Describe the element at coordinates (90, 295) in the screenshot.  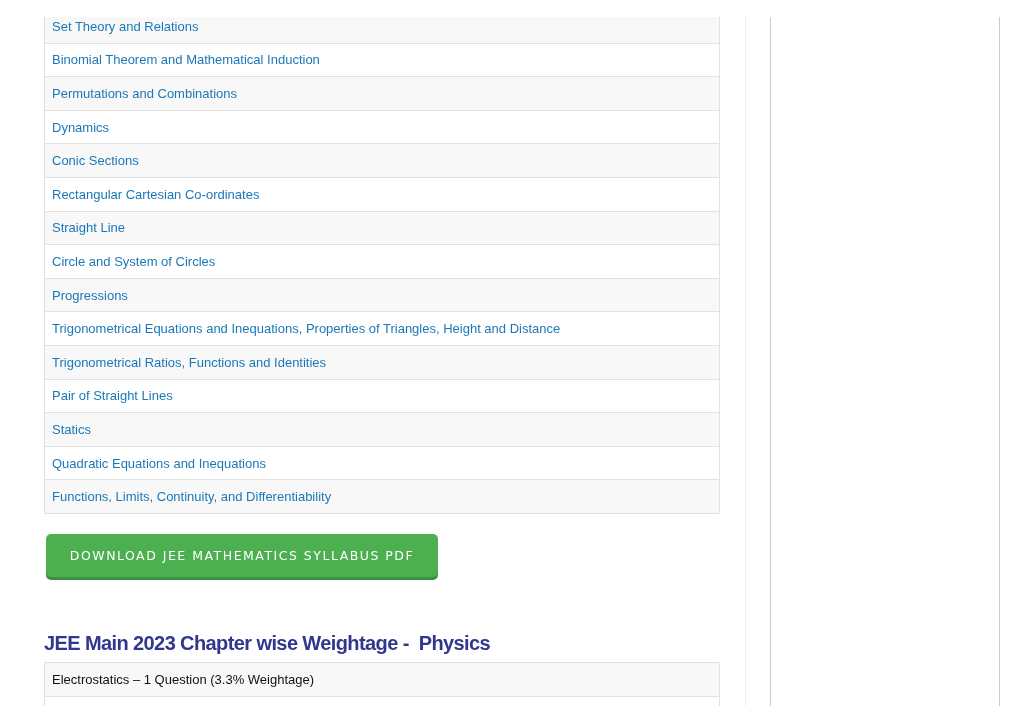
I see `topic-link: Progressions` at that location.